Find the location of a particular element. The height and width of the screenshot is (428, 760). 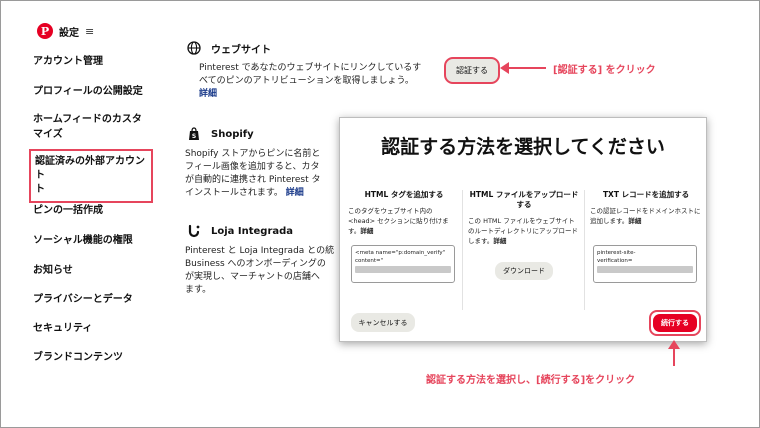

annotation-arrow-up-icon is located at coordinates (674, 353).